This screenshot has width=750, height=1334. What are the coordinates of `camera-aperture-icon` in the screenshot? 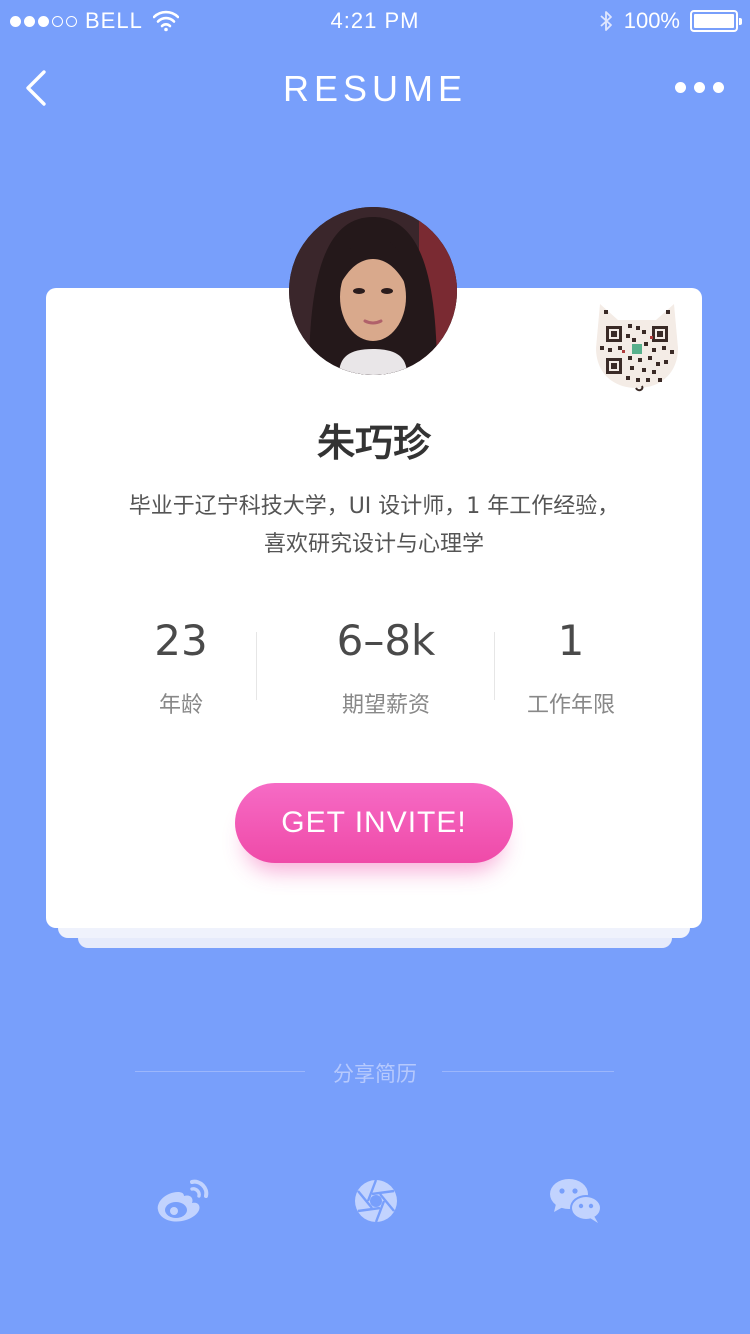 It's located at (376, 1201).